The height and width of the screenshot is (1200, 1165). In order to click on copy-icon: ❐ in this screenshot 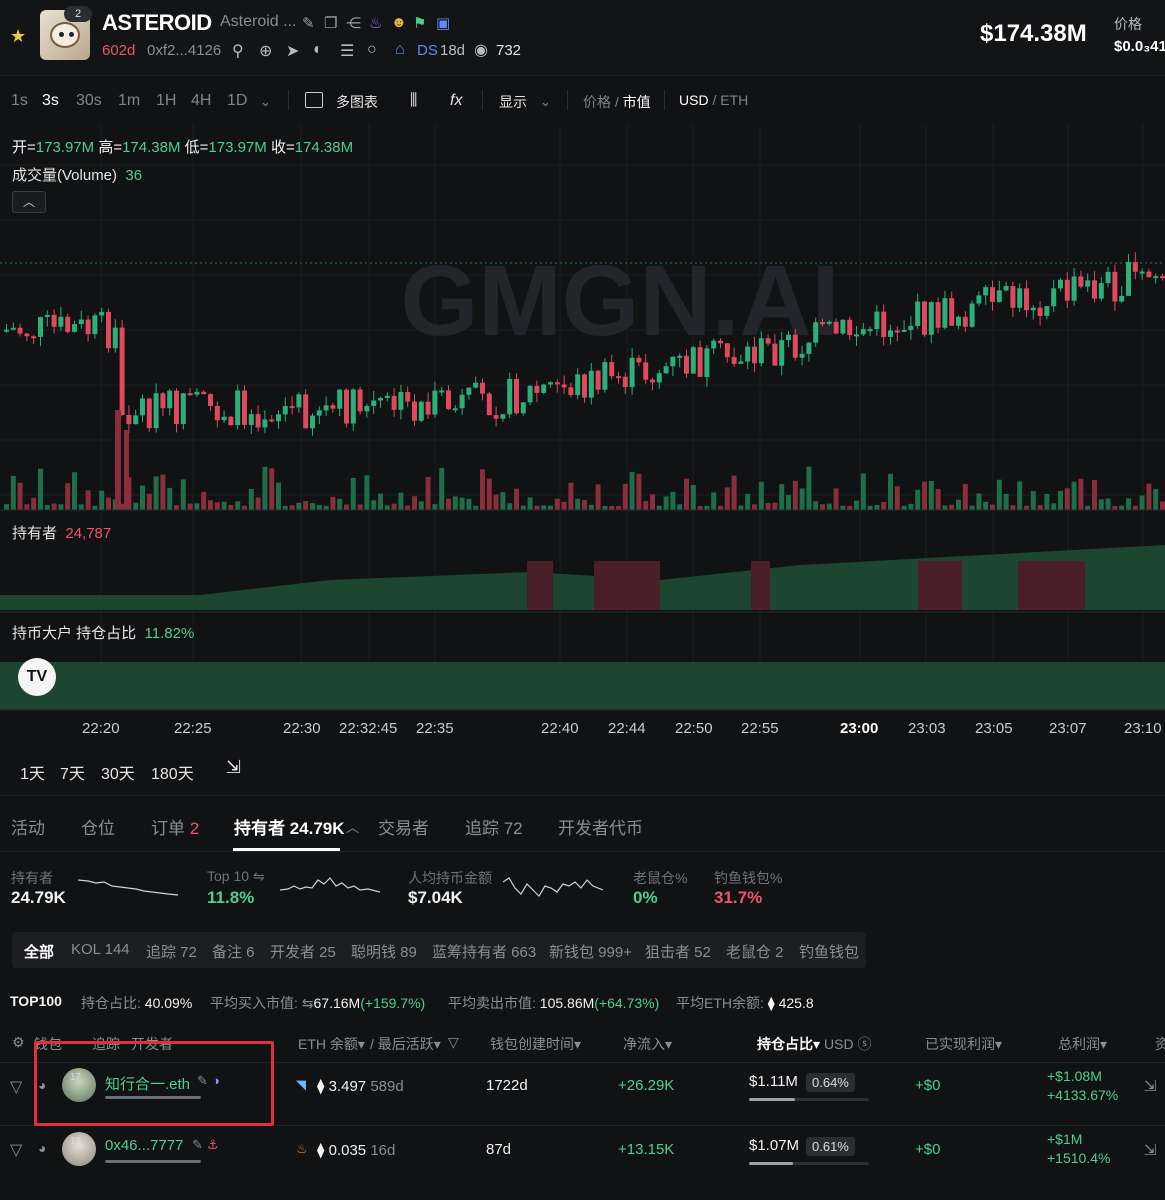, I will do `click(330, 23)`.